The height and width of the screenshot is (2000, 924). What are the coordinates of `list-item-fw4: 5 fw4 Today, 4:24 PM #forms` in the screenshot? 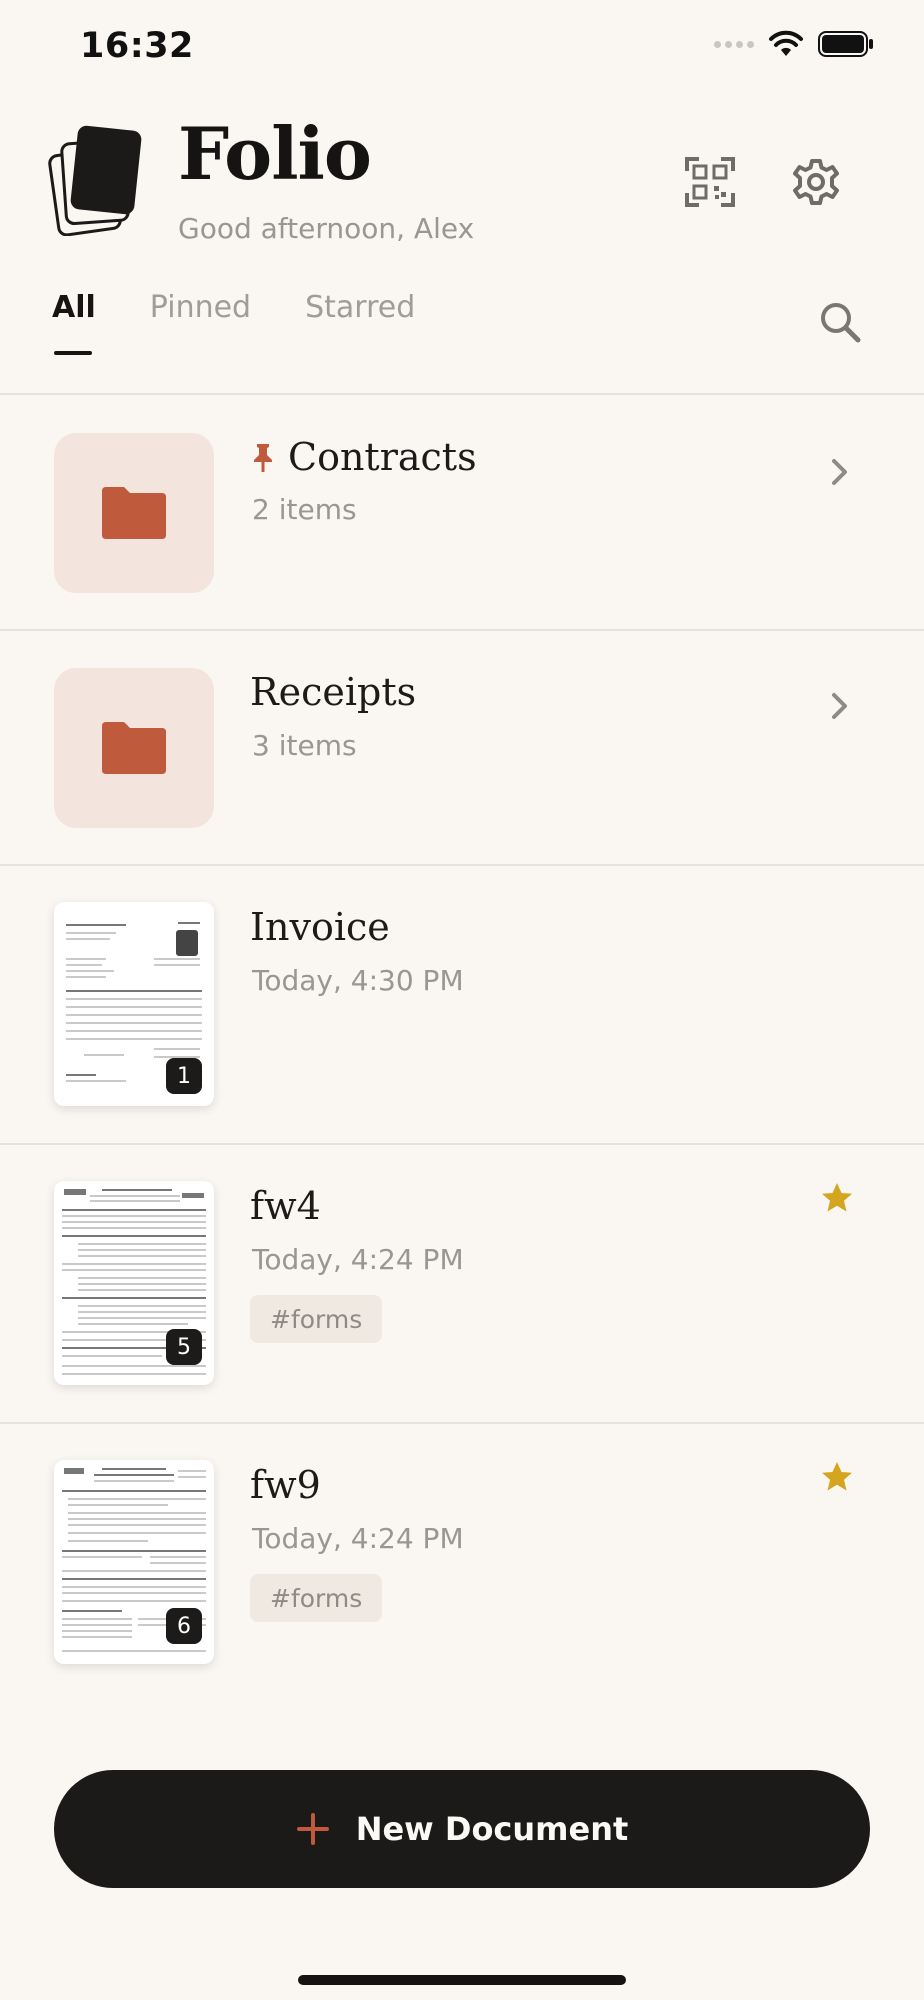 It's located at (462, 1284).